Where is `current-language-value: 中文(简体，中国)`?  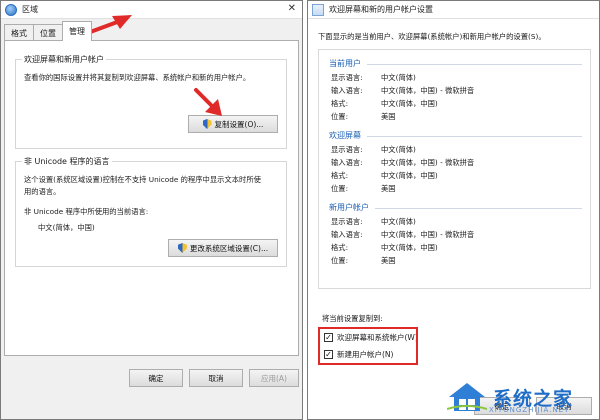 current-language-value: 中文(简体，中国) is located at coordinates (66, 227).